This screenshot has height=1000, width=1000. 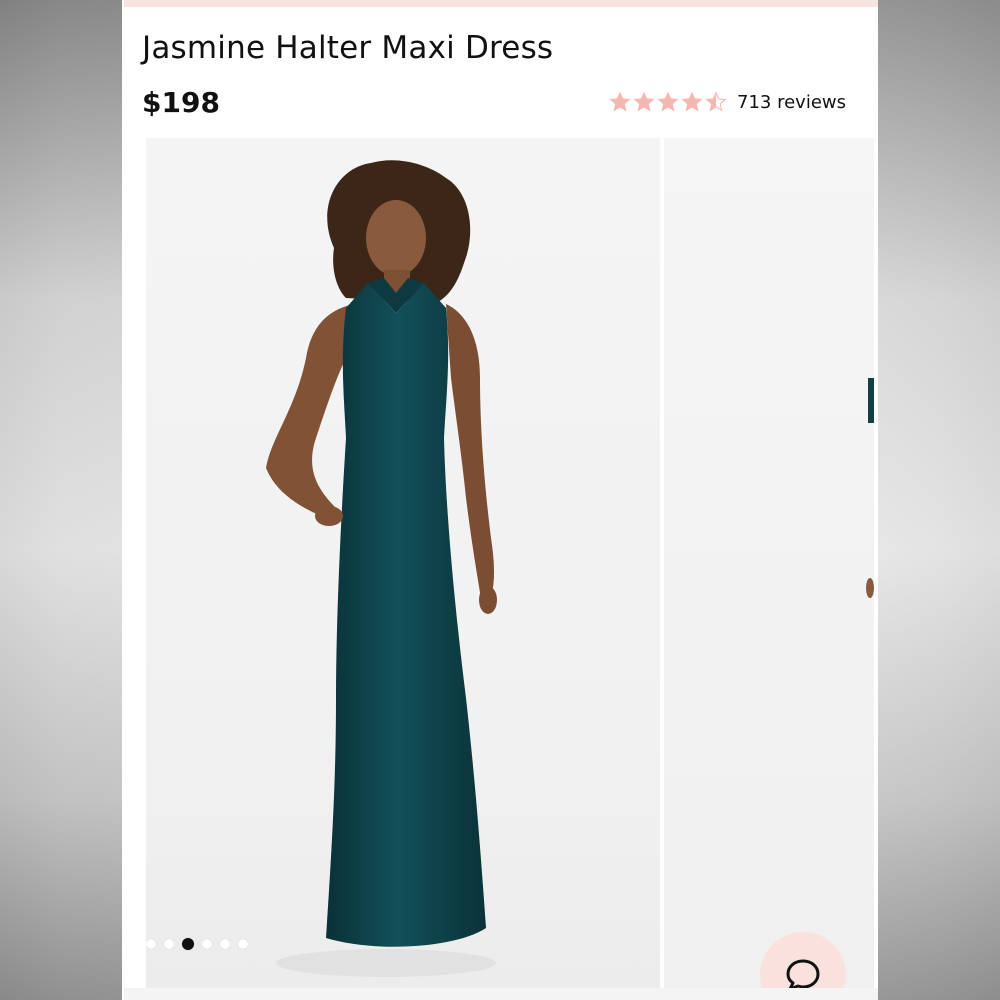 I want to click on top-accent-bar, so click(x=501, y=3).